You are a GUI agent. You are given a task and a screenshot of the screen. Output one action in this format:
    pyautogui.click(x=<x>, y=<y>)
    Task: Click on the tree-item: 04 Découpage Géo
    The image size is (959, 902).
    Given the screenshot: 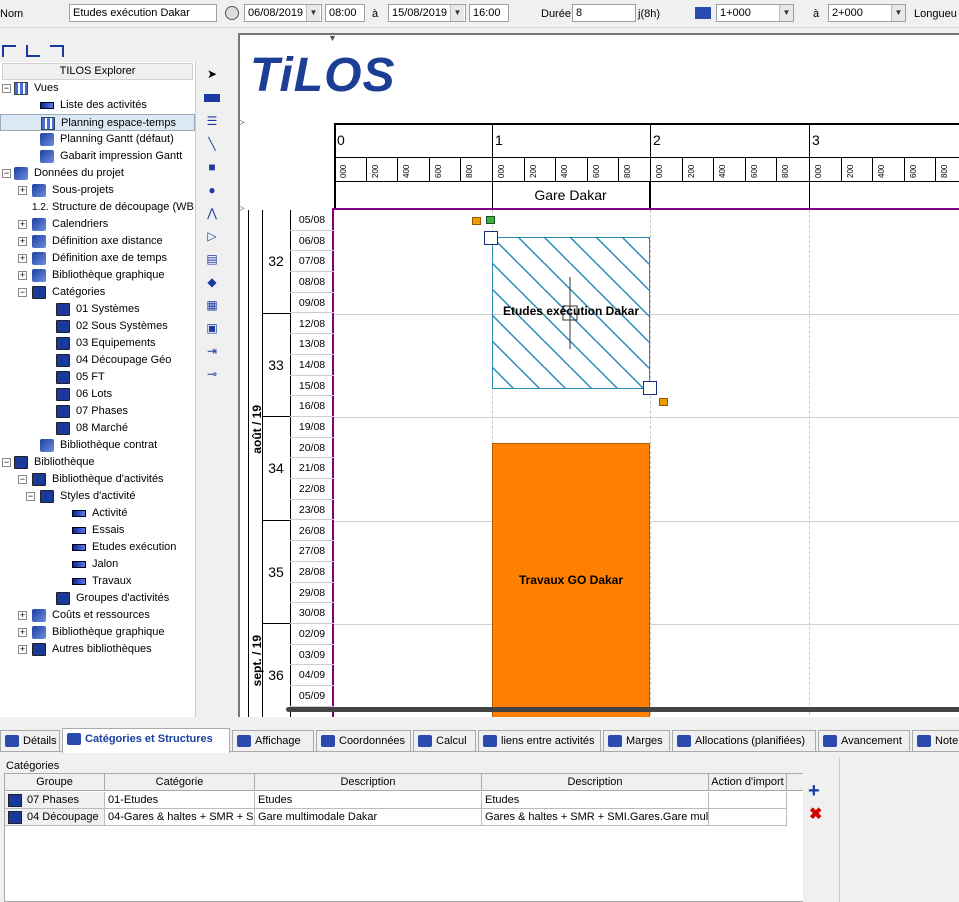 What is the action you would take?
    pyautogui.click(x=98, y=360)
    